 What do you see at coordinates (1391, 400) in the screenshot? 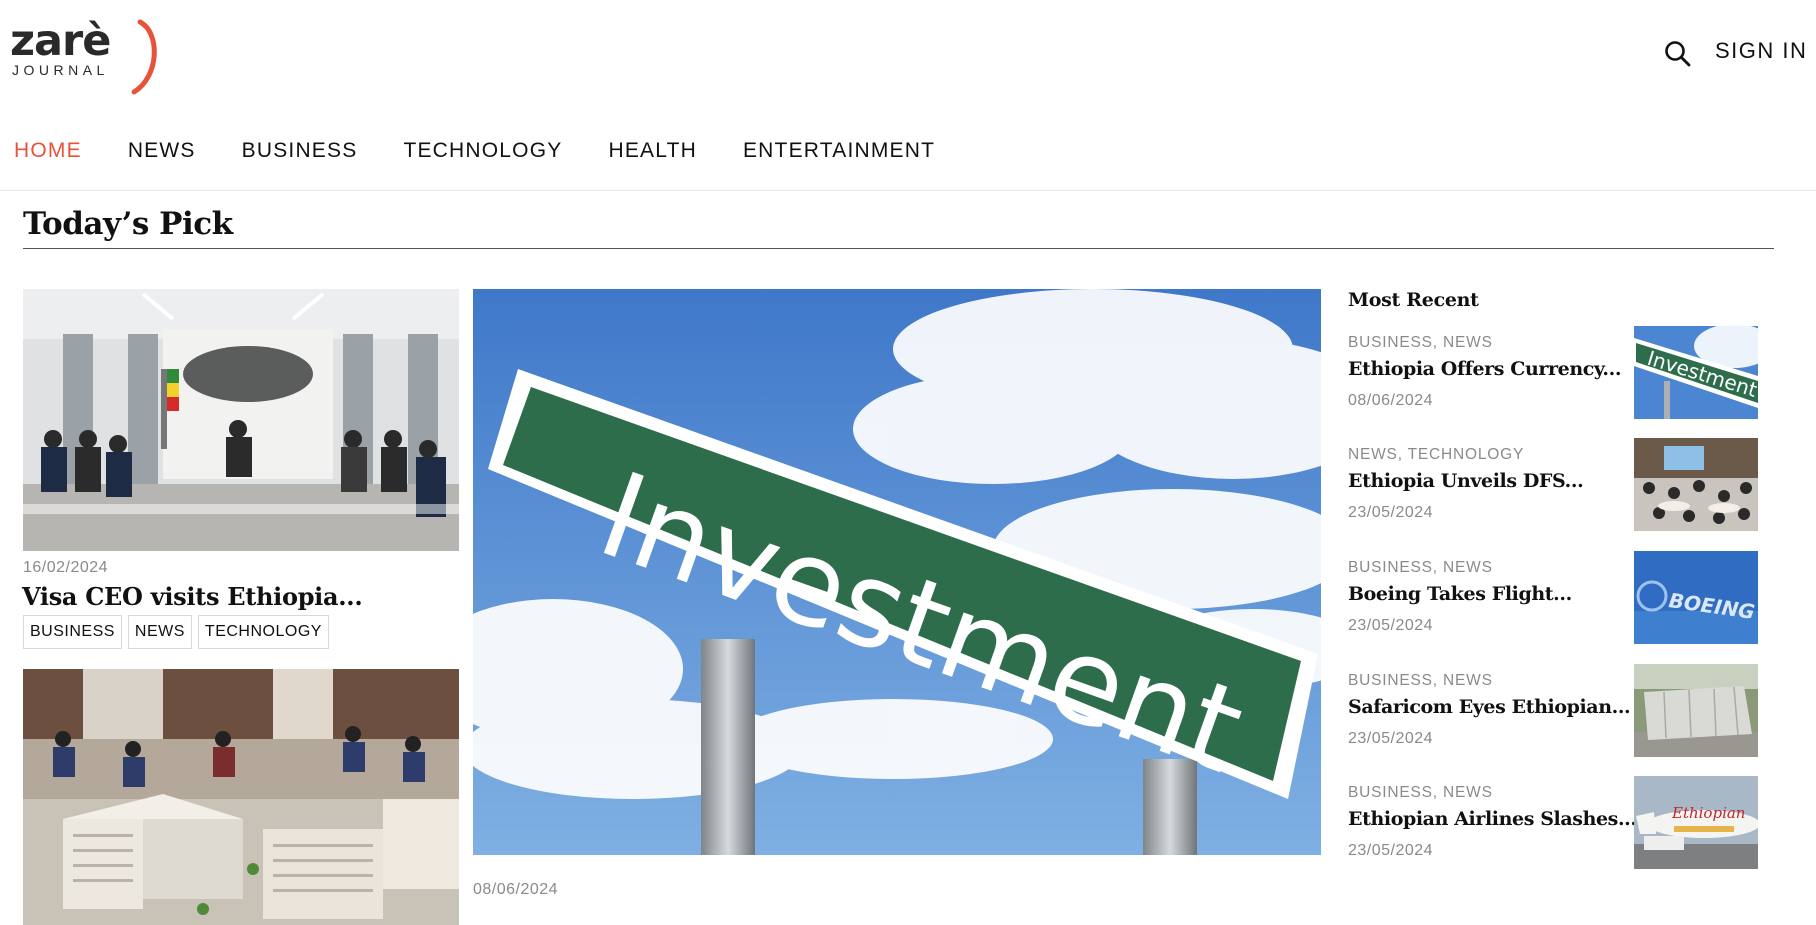
I see `item-date: 08/06/2024` at bounding box center [1391, 400].